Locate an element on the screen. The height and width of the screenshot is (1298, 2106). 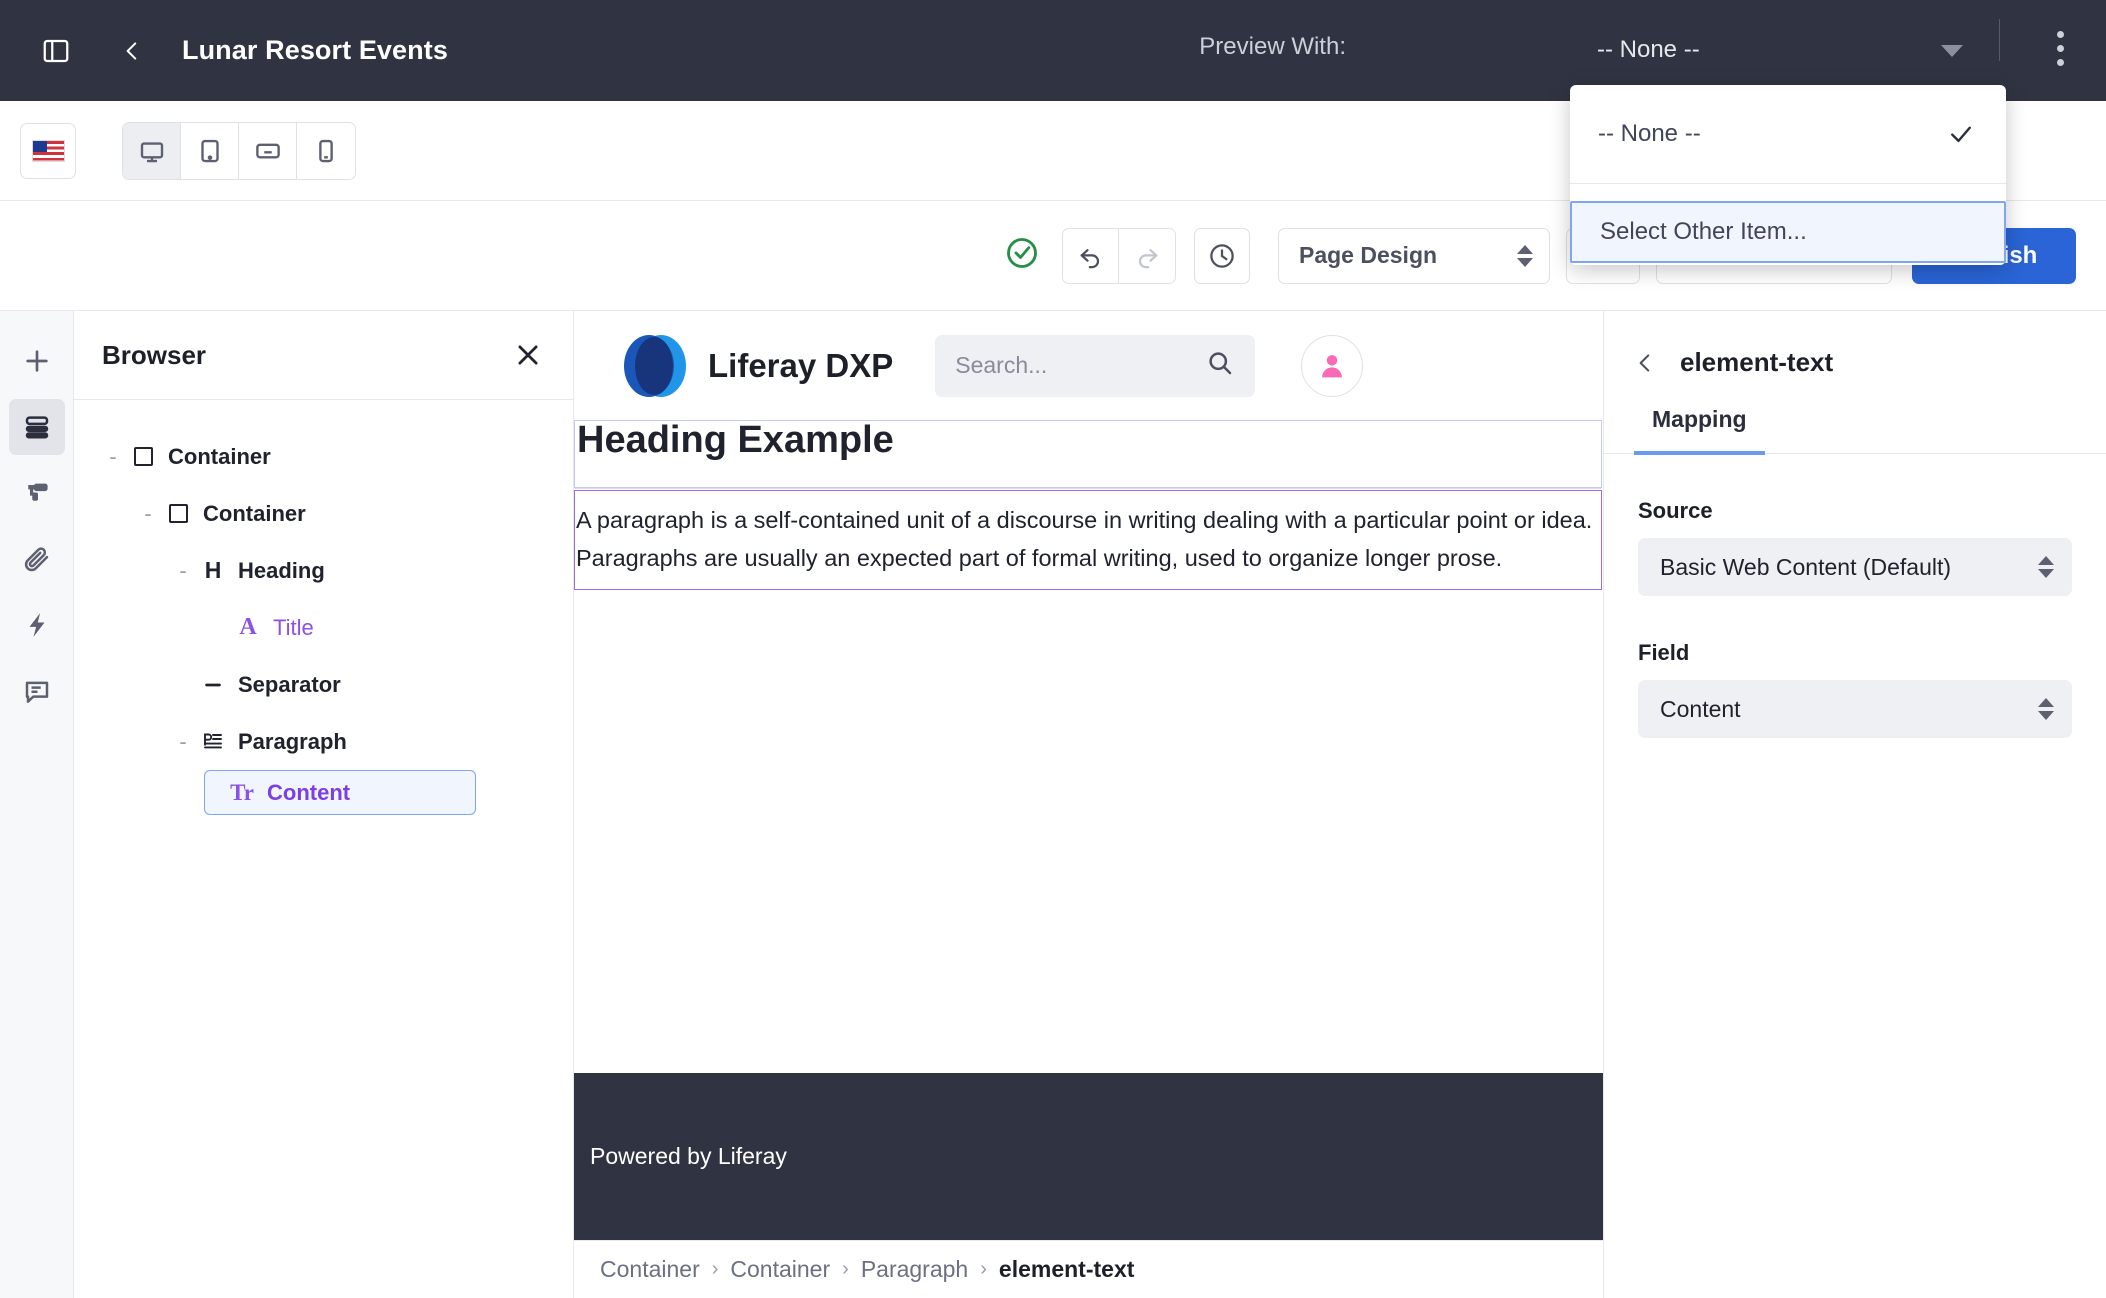
heading-icon: H is located at coordinates (213, 570).